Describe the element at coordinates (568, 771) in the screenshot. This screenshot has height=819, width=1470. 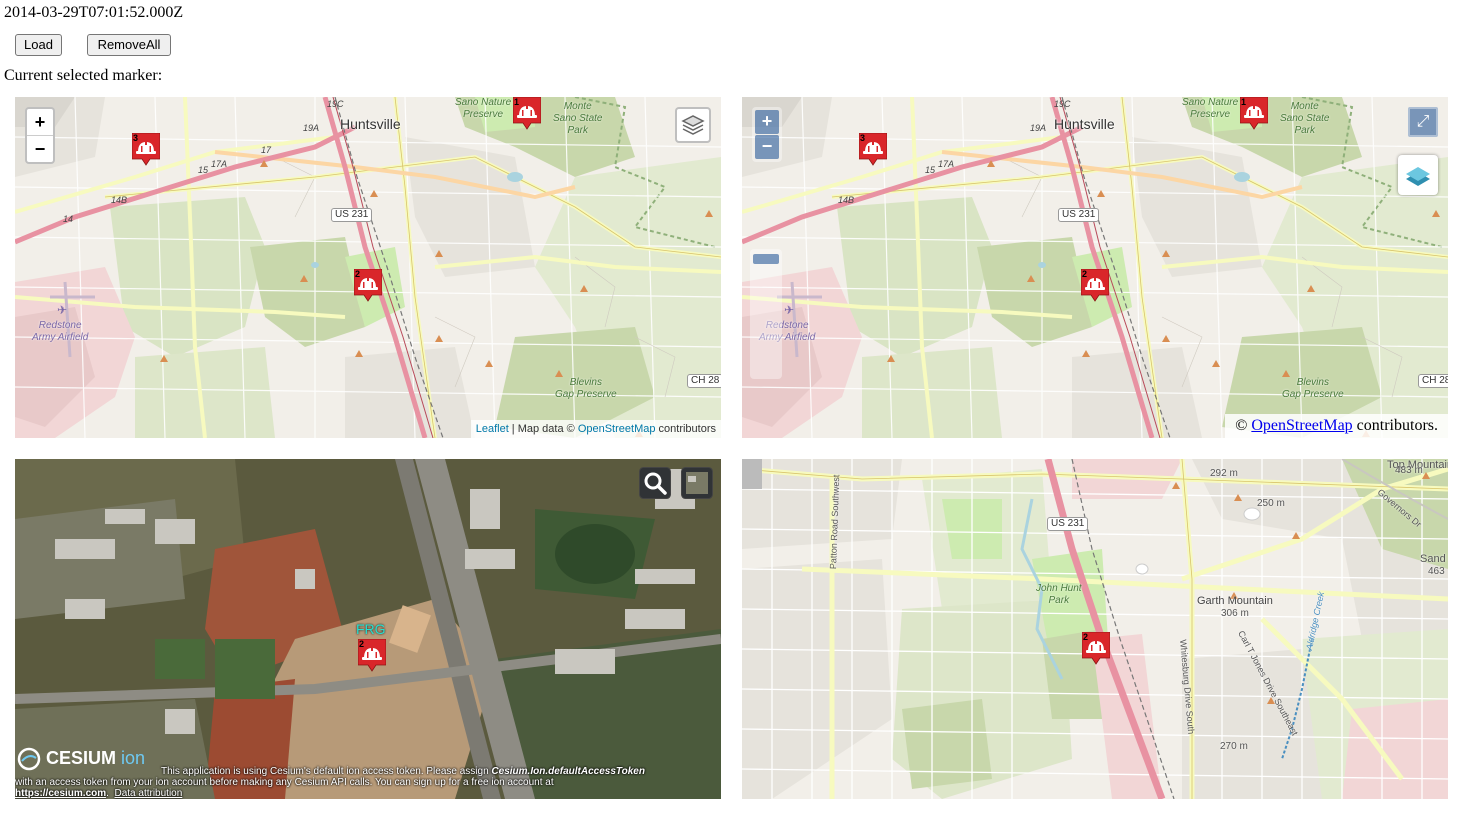
I see `credit-token: Cesium.Ion.defaultAccessToken` at that location.